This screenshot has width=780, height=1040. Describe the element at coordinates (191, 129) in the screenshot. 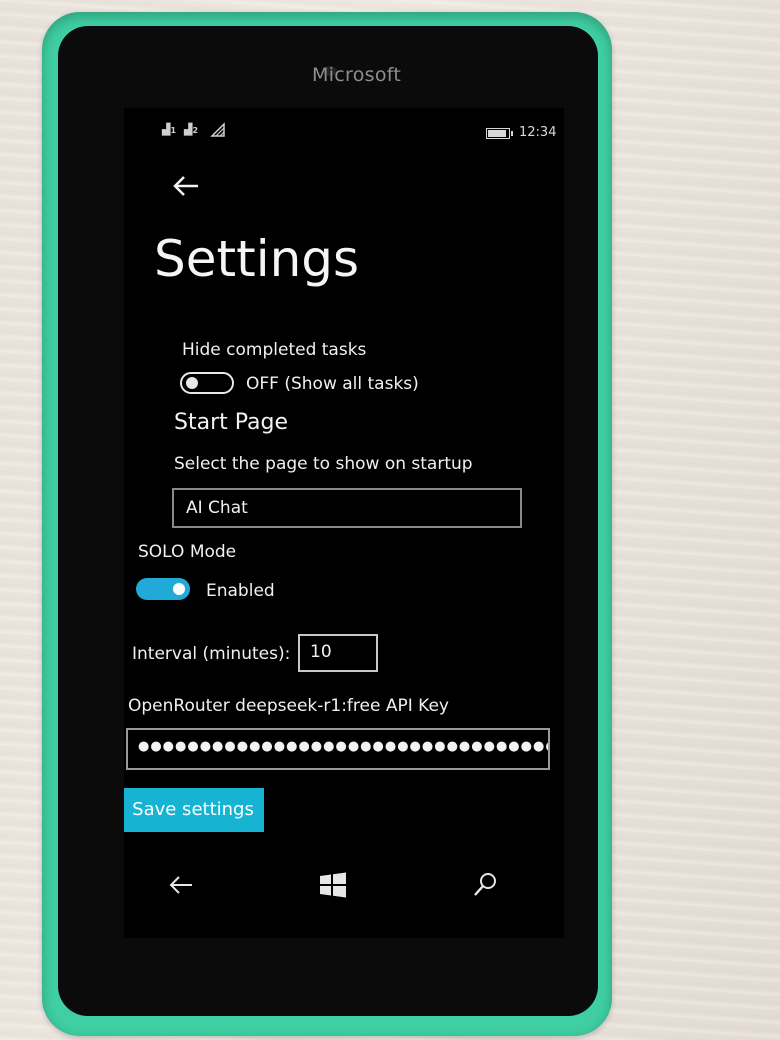

I see `signal-sim2-icon: ▟2` at that location.